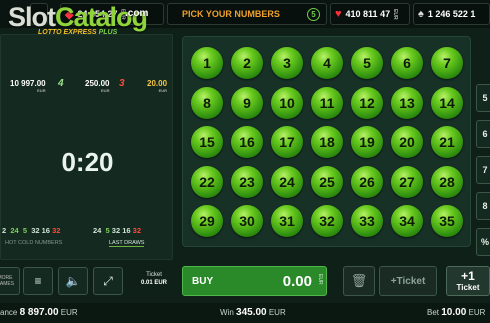  What do you see at coordinates (207, 181) in the screenshot?
I see `number-ball: 22` at bounding box center [207, 181].